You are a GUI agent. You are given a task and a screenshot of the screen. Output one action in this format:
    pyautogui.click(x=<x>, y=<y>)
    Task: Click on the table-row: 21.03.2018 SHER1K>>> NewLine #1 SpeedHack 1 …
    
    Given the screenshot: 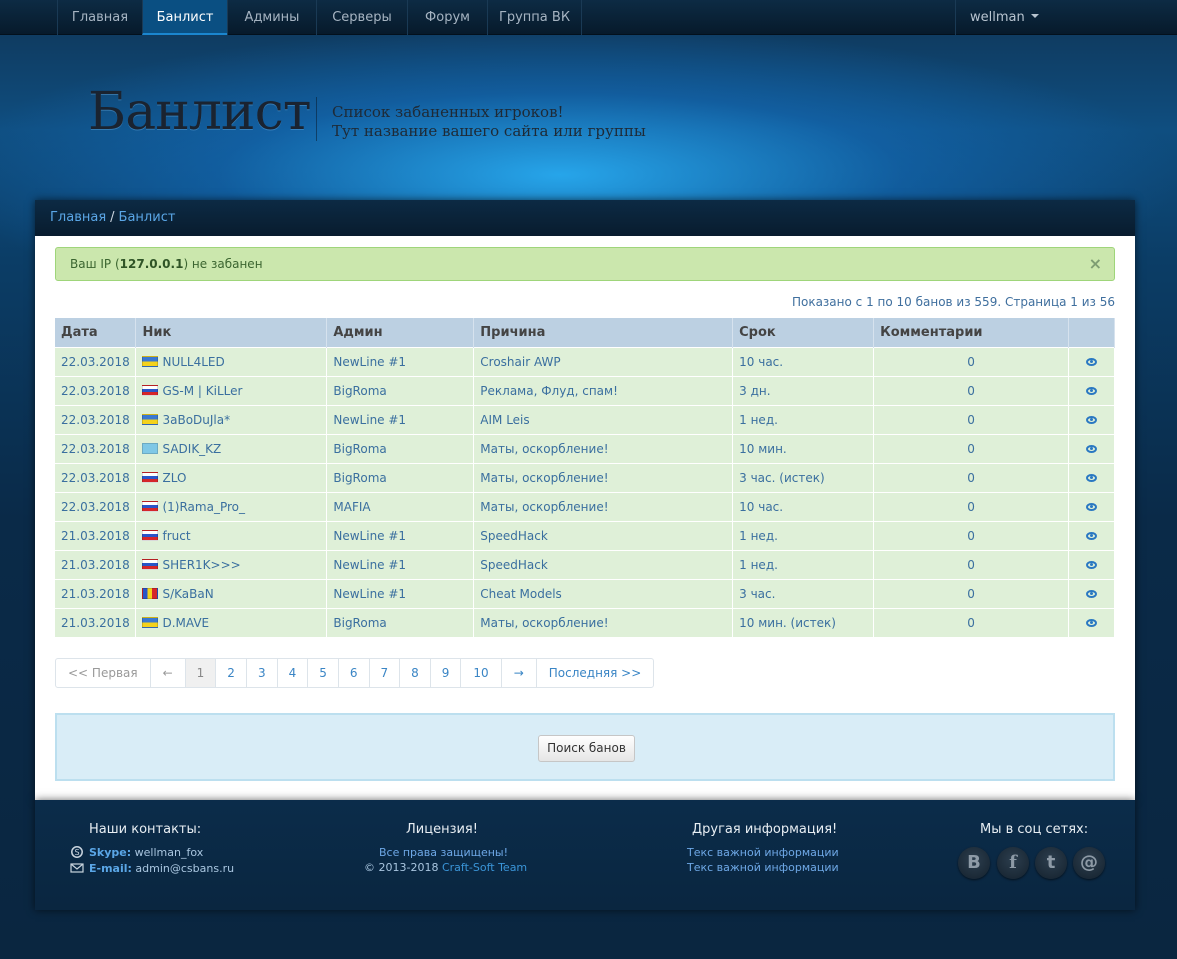 What is the action you would take?
    pyautogui.click(x=585, y=564)
    